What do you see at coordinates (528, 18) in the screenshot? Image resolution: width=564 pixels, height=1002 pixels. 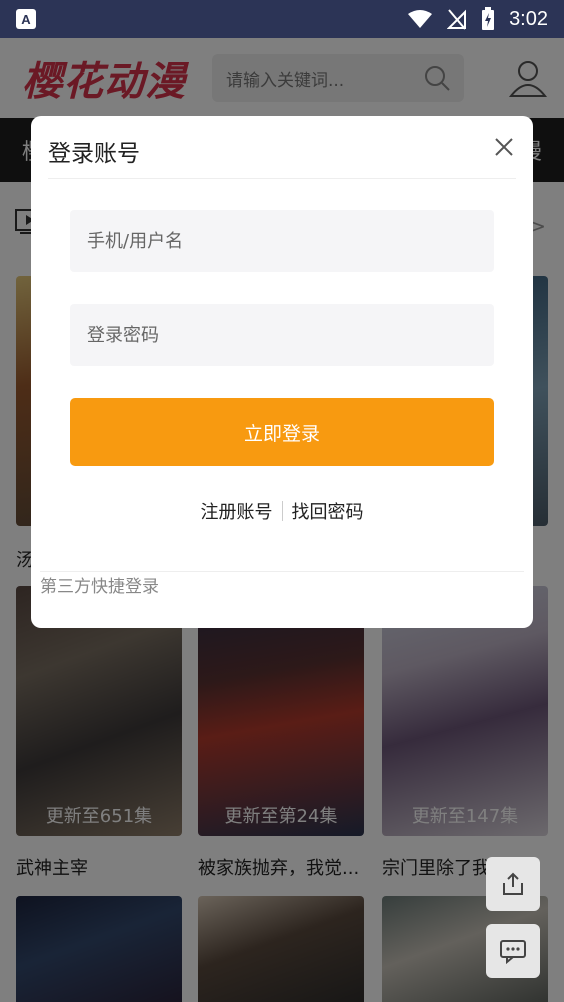 I see `status-time: 3:02` at bounding box center [528, 18].